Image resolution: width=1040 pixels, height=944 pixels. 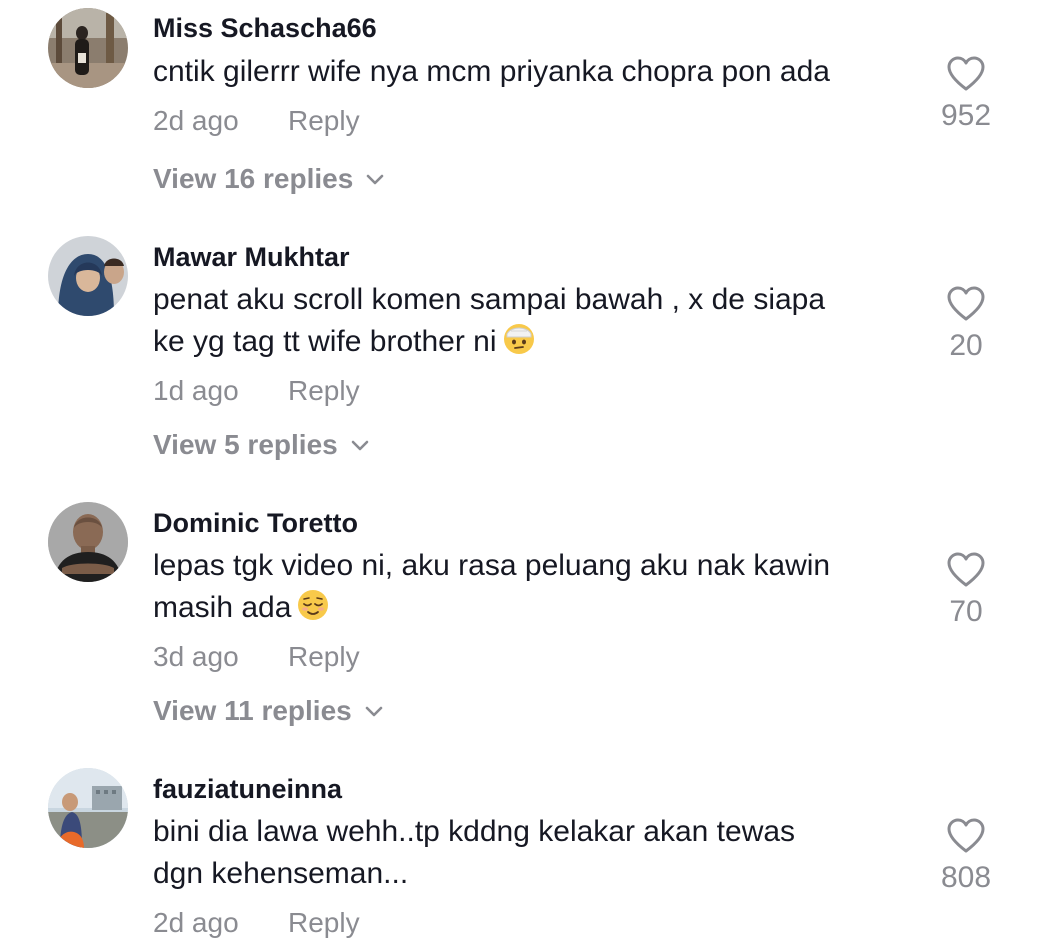 I want to click on comment-timestamp: 1d ago, so click(x=196, y=390).